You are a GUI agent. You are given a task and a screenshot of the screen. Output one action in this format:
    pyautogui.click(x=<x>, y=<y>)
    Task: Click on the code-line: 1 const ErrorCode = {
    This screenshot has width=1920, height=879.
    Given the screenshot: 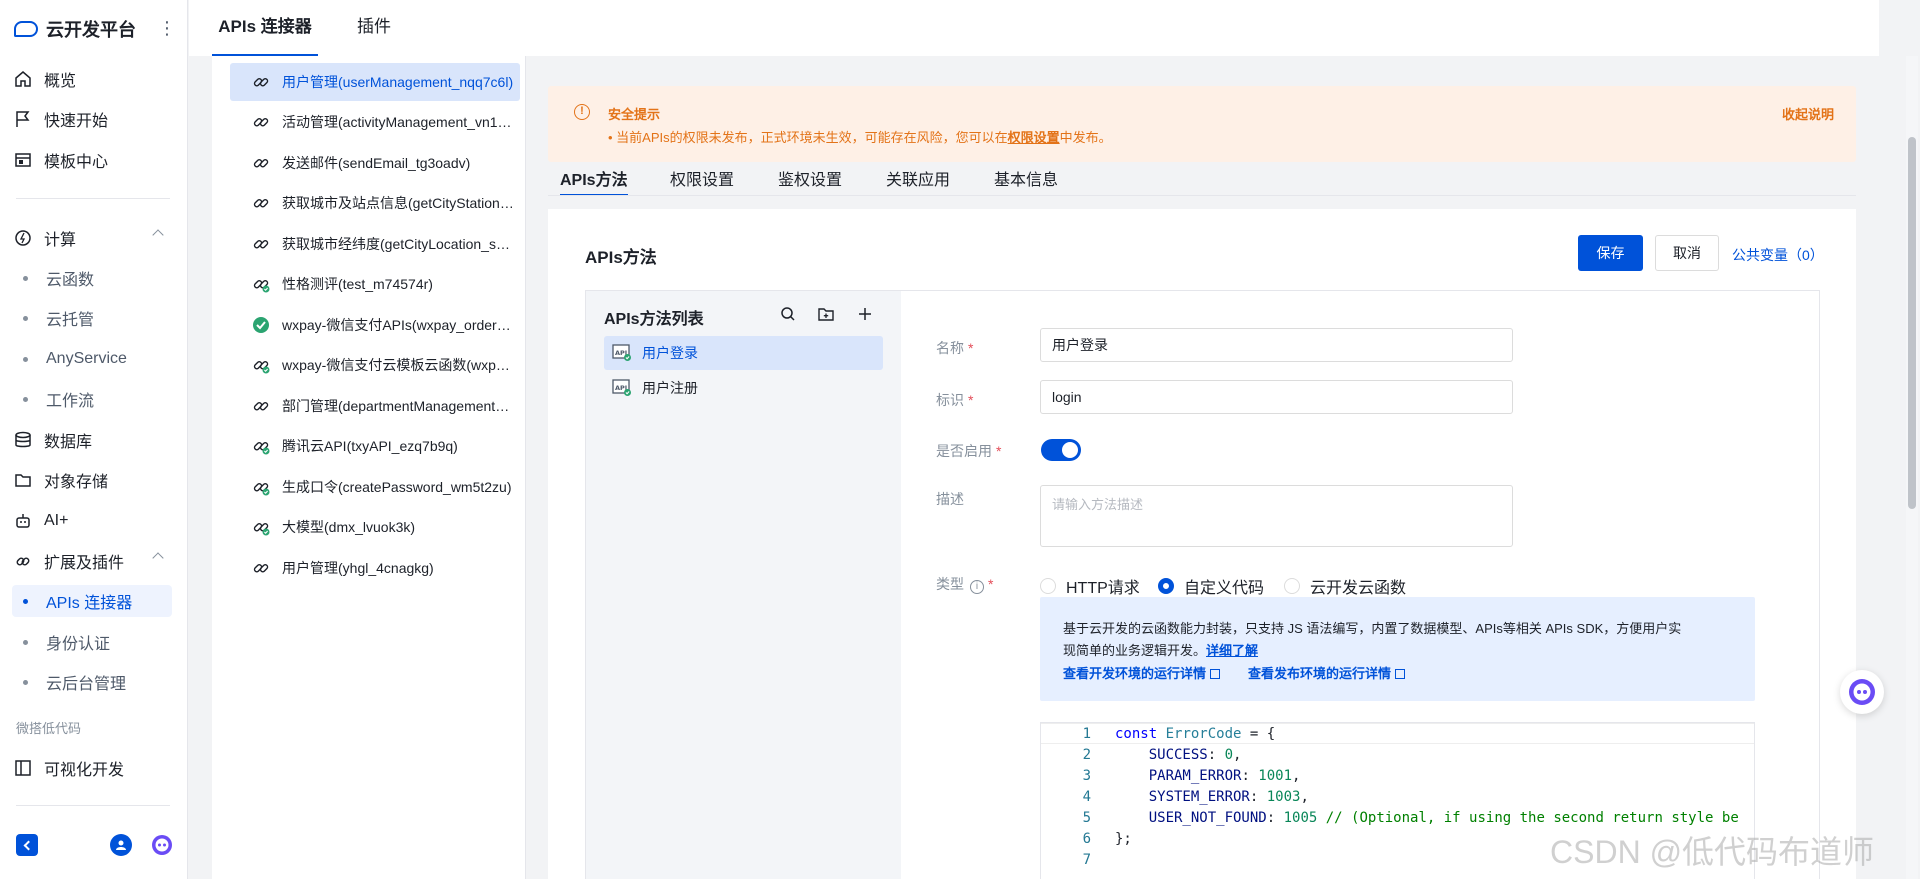 What is the action you would take?
    pyautogui.click(x=1397, y=733)
    